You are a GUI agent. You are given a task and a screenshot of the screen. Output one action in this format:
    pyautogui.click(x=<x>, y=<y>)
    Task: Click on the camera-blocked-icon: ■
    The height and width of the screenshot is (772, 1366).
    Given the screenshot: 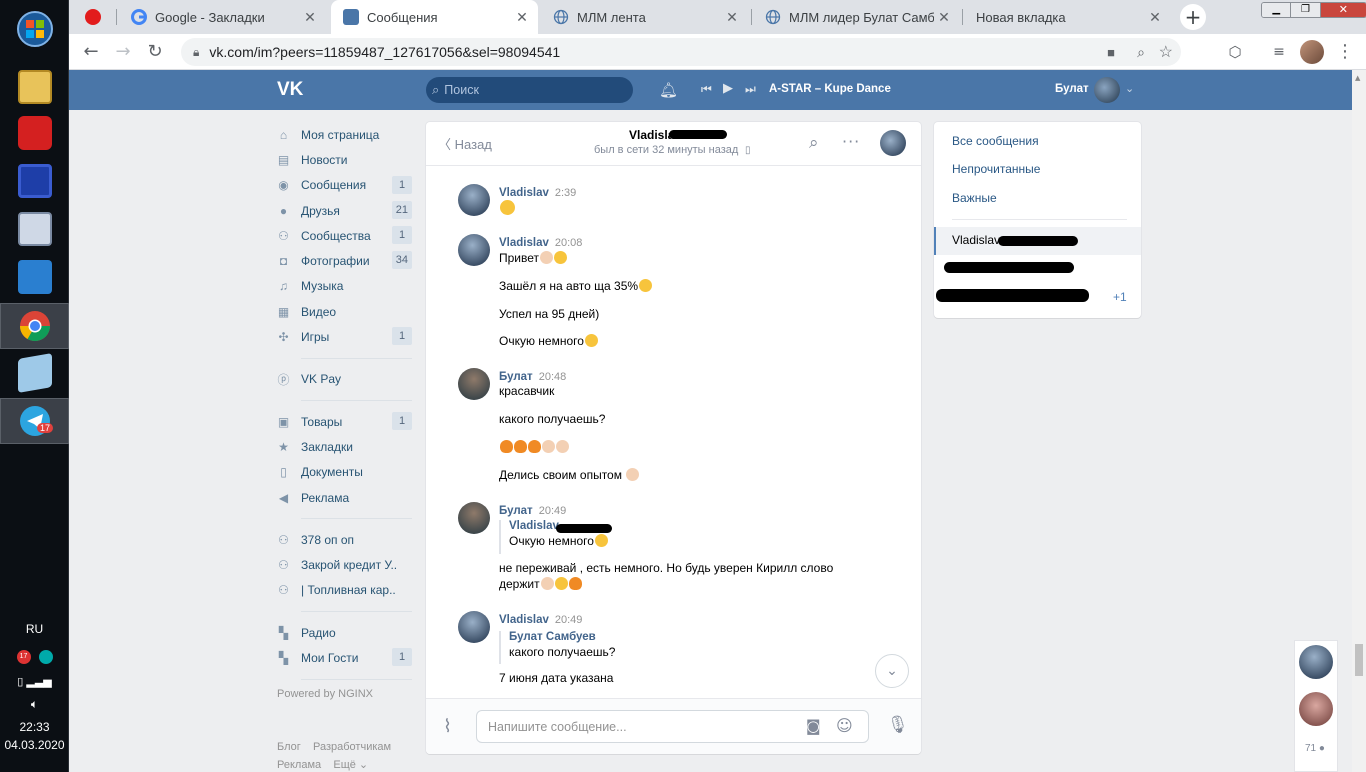 What is the action you would take?
    pyautogui.click(x=1111, y=52)
    